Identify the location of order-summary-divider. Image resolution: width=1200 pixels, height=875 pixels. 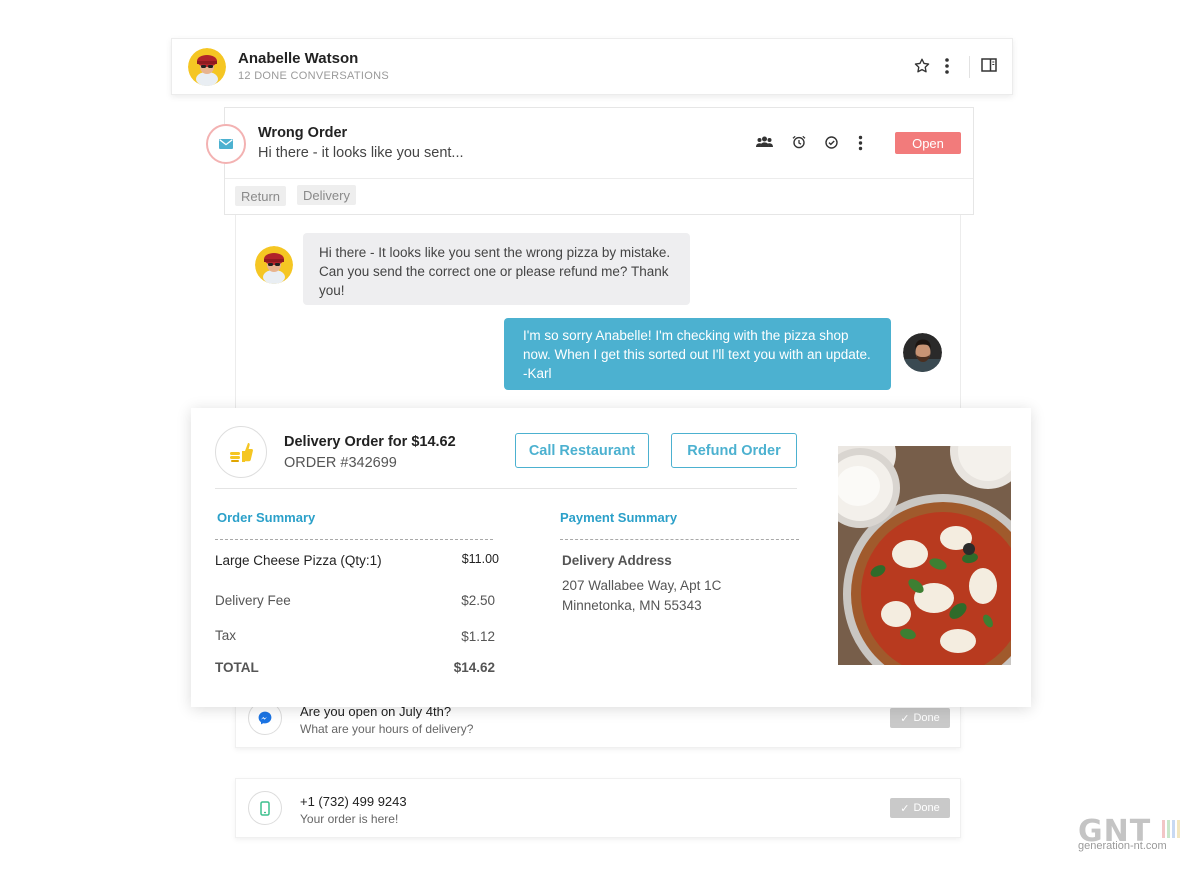
(354, 539).